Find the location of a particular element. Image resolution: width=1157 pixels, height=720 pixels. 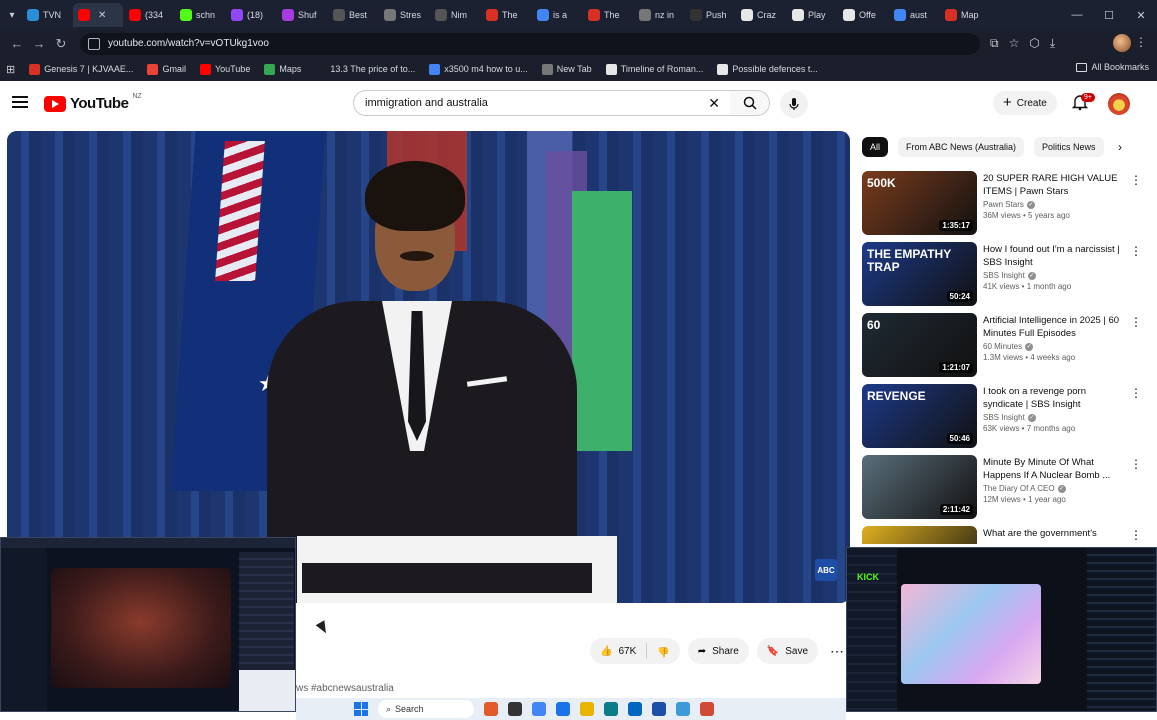

url-bar: youtube.com/watch?v=vOTUkg1voo is located at coordinates (530, 43).